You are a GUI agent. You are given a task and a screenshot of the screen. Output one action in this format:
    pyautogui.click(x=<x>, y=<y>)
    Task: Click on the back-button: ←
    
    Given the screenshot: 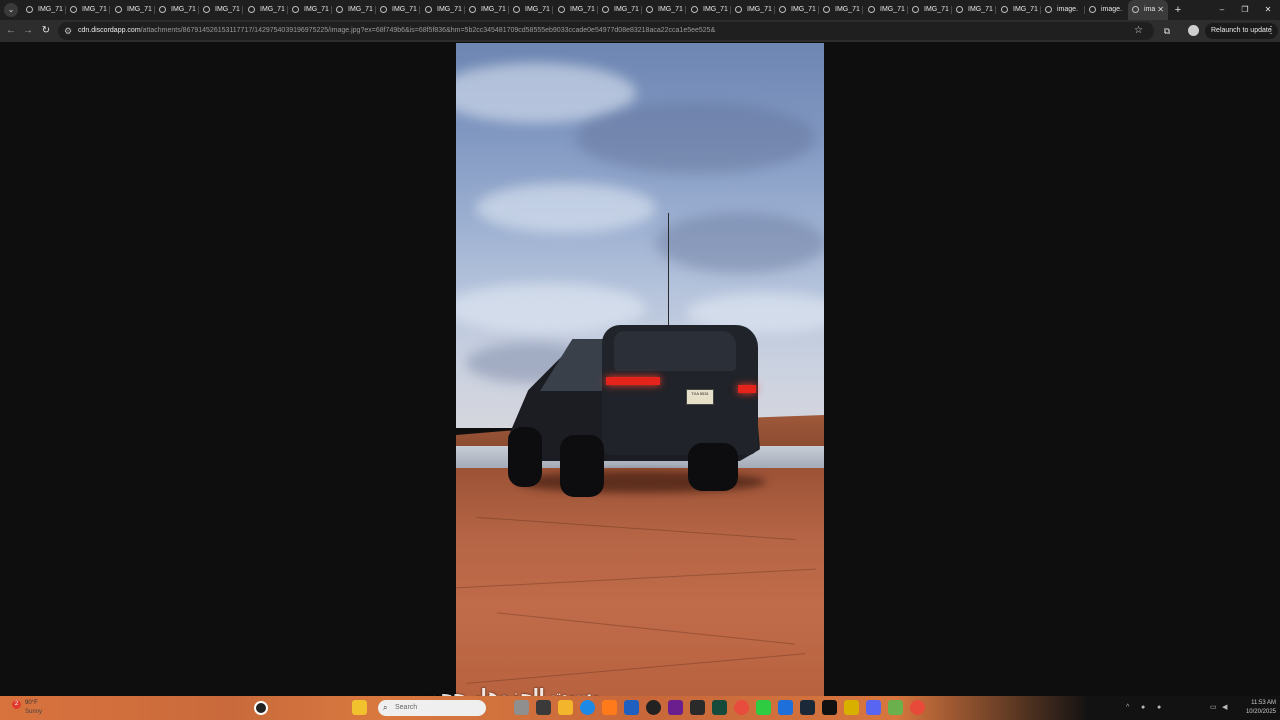 What is the action you would take?
    pyautogui.click(x=11, y=31)
    